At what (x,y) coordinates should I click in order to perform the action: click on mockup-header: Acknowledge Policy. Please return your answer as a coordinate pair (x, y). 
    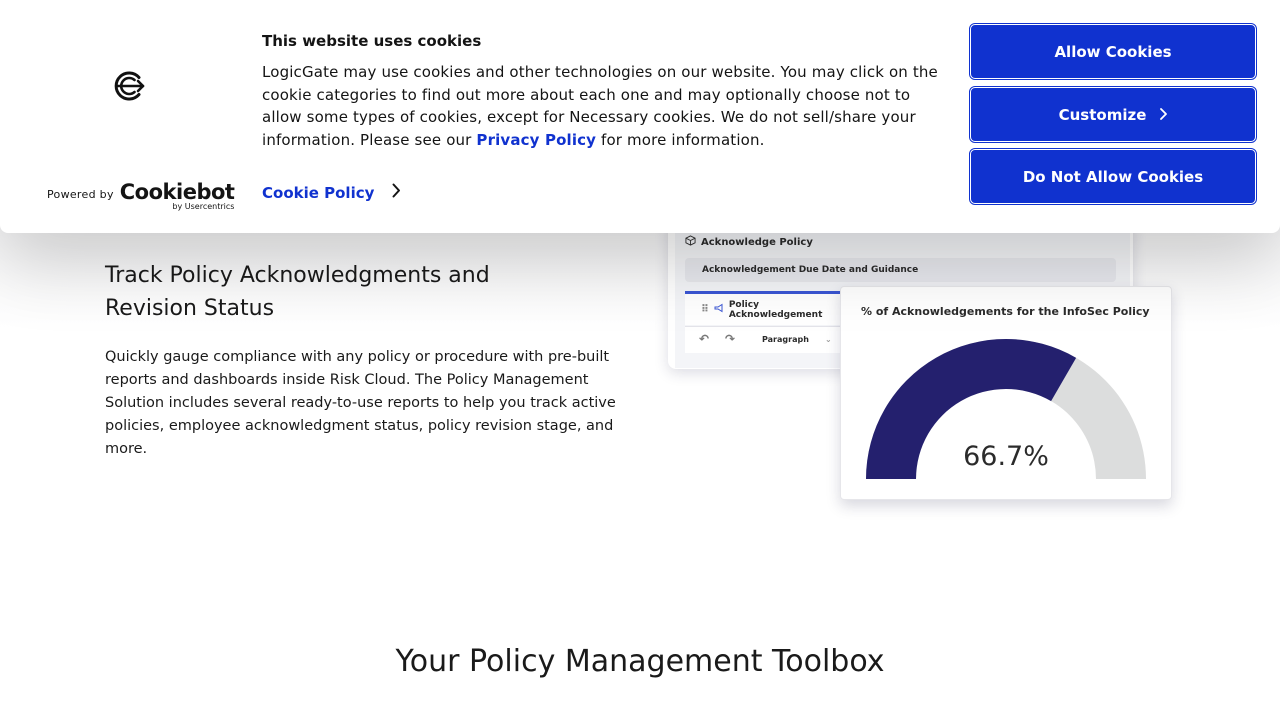
    Looking at the image, I should click on (749, 242).